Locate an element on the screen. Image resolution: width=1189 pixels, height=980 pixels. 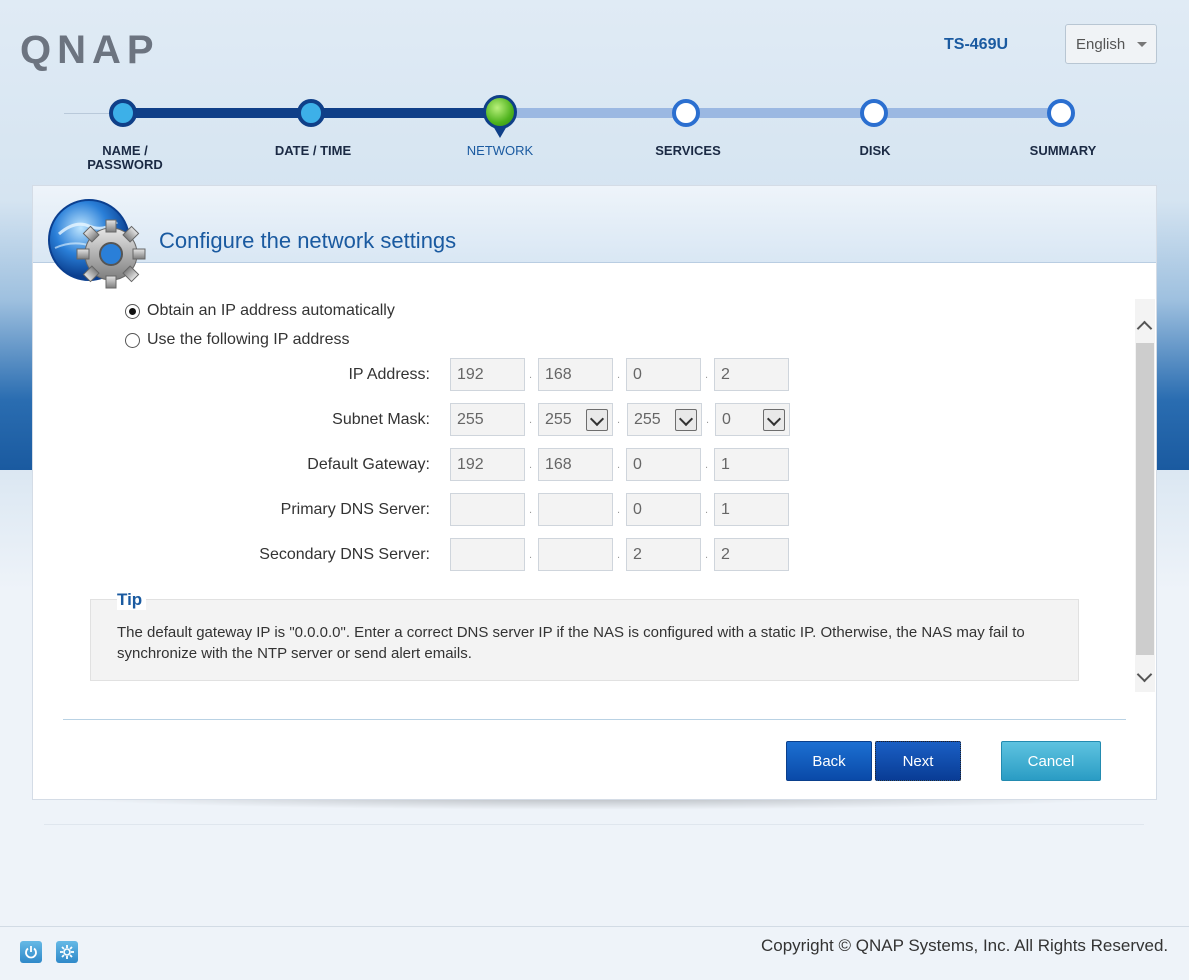
subnet-octet-2-value: 255 is located at coordinates (558, 419).